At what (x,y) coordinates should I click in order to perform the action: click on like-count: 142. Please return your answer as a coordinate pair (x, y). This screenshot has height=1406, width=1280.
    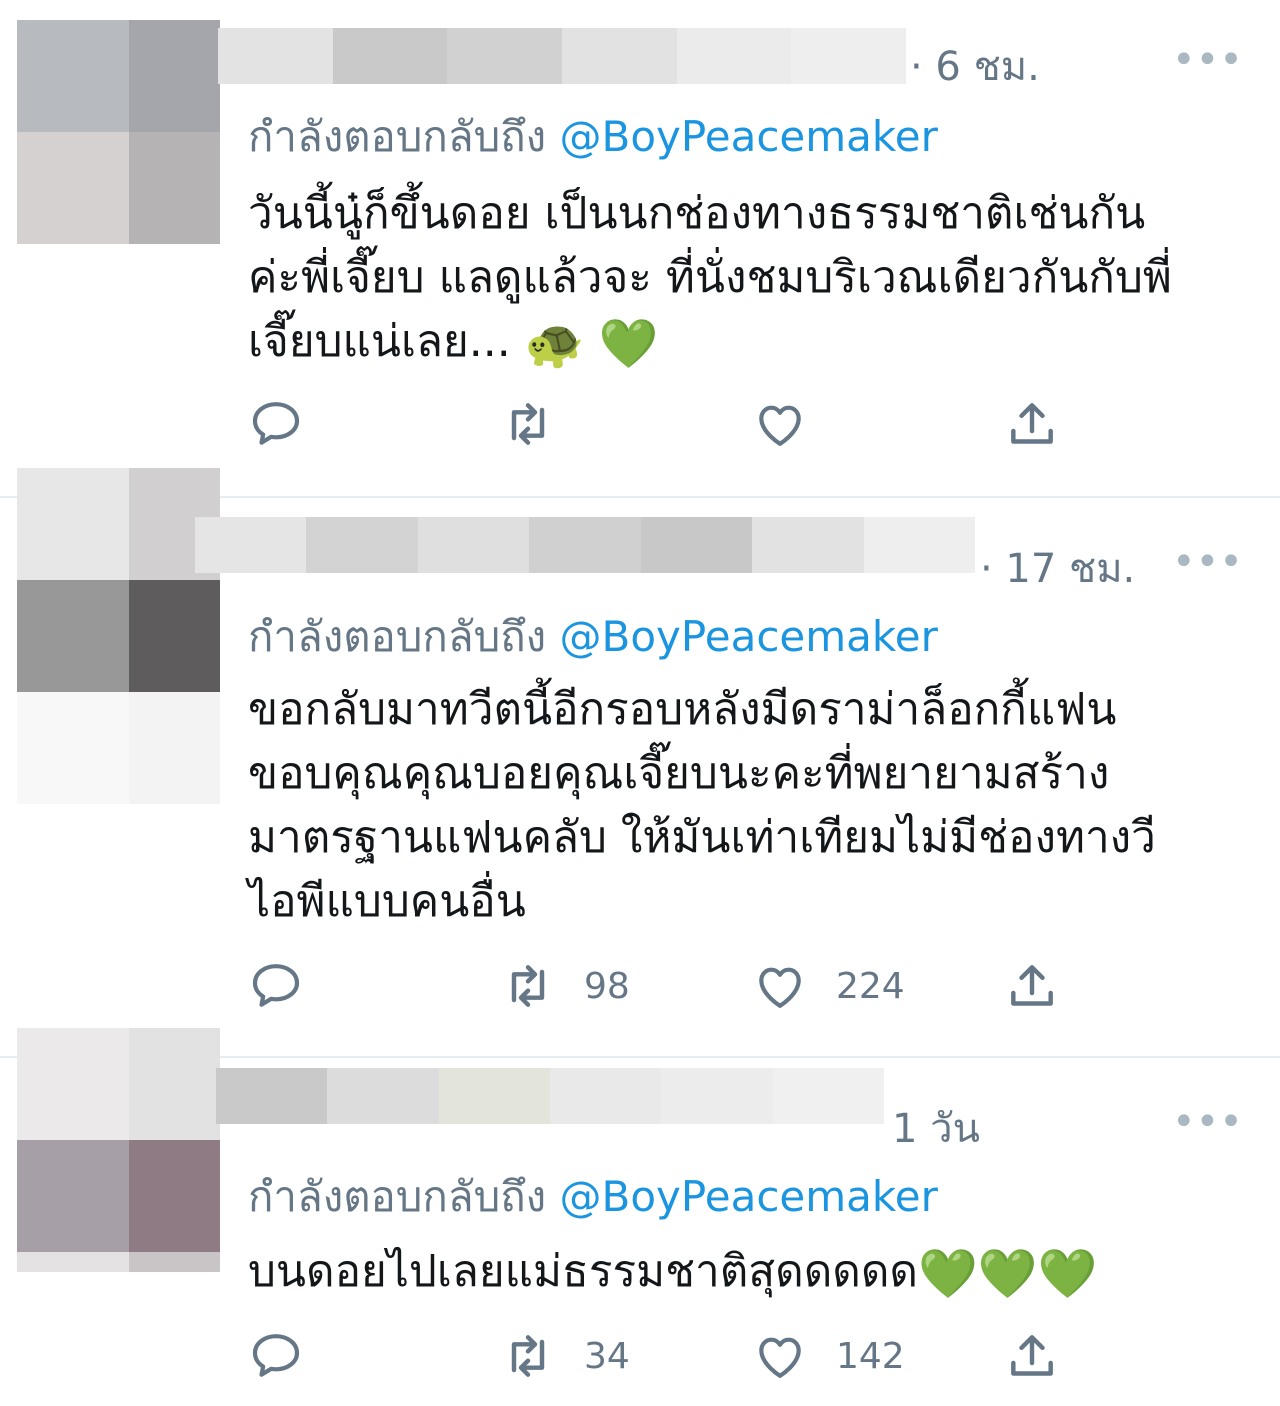
    Looking at the image, I should click on (870, 1356).